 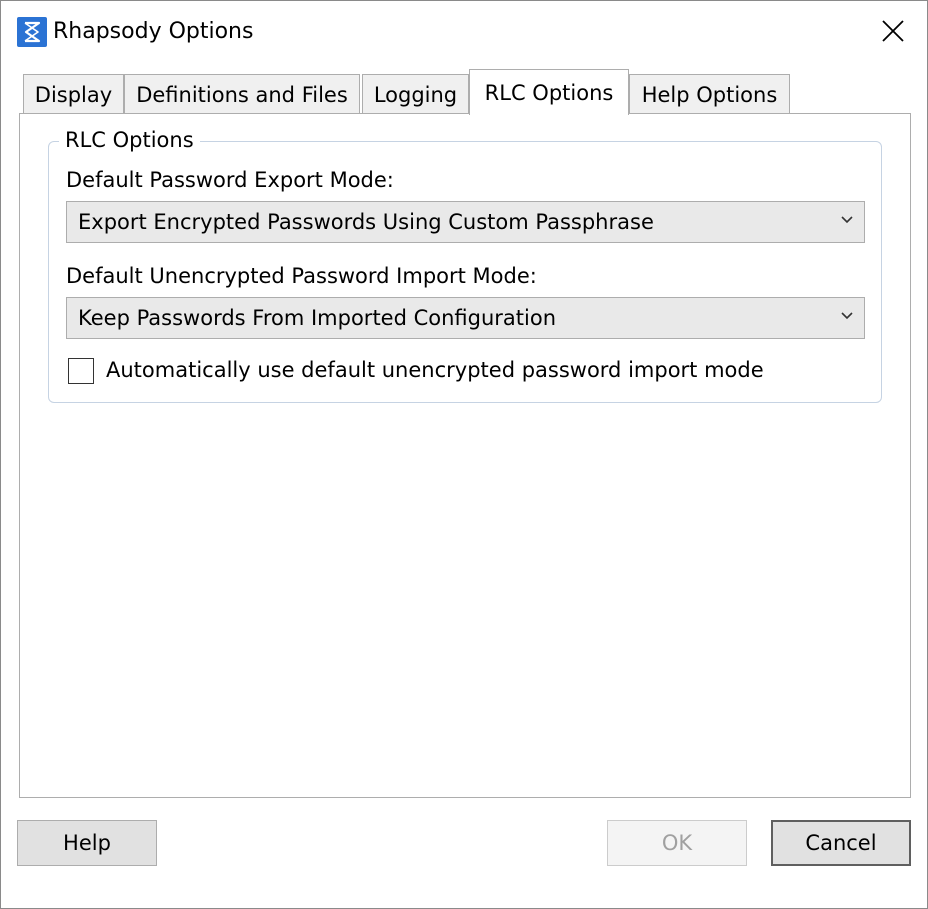 What do you see at coordinates (242, 93) in the screenshot?
I see `tab-definitions-and-files: Definitions and Files` at bounding box center [242, 93].